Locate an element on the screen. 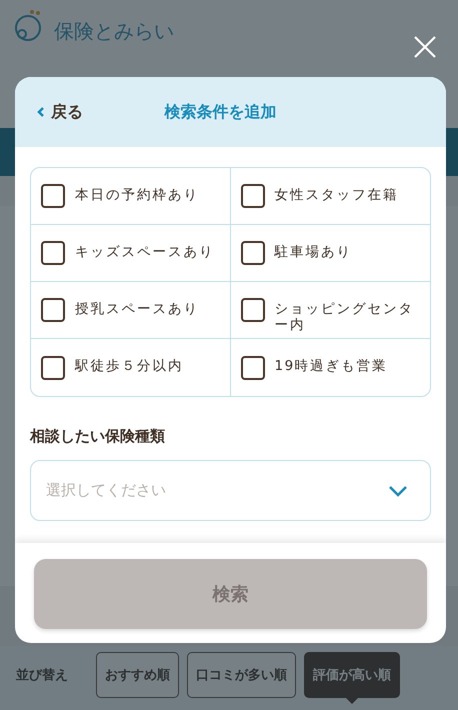  option-label: 授乳スペースあり is located at coordinates (137, 309).